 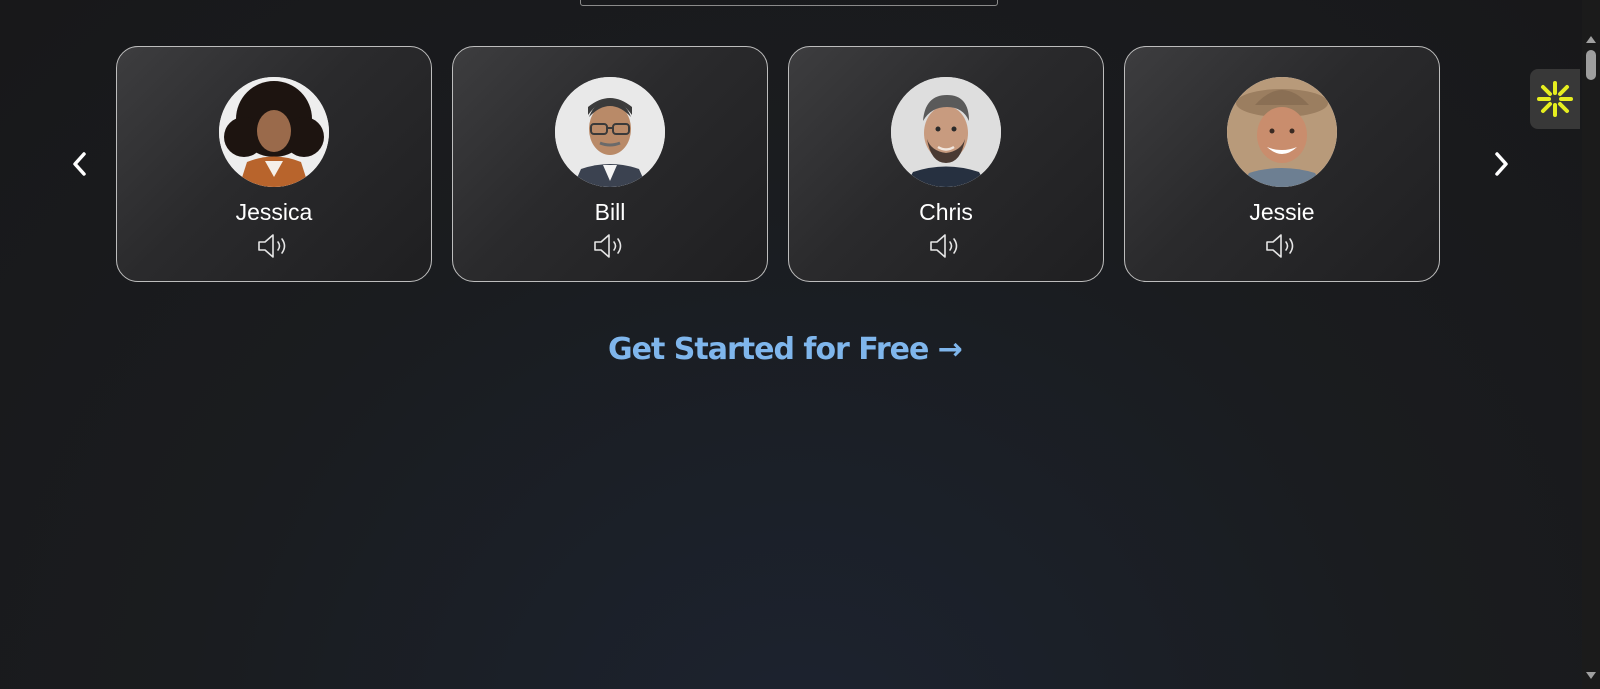 I want to click on get-started-link: Get Started for Free →, so click(x=785, y=349).